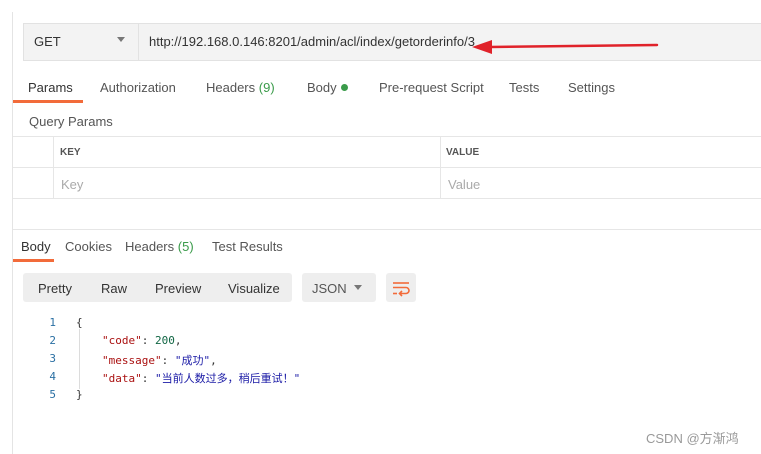  What do you see at coordinates (380, 6) in the screenshot?
I see `top-strip` at bounding box center [380, 6].